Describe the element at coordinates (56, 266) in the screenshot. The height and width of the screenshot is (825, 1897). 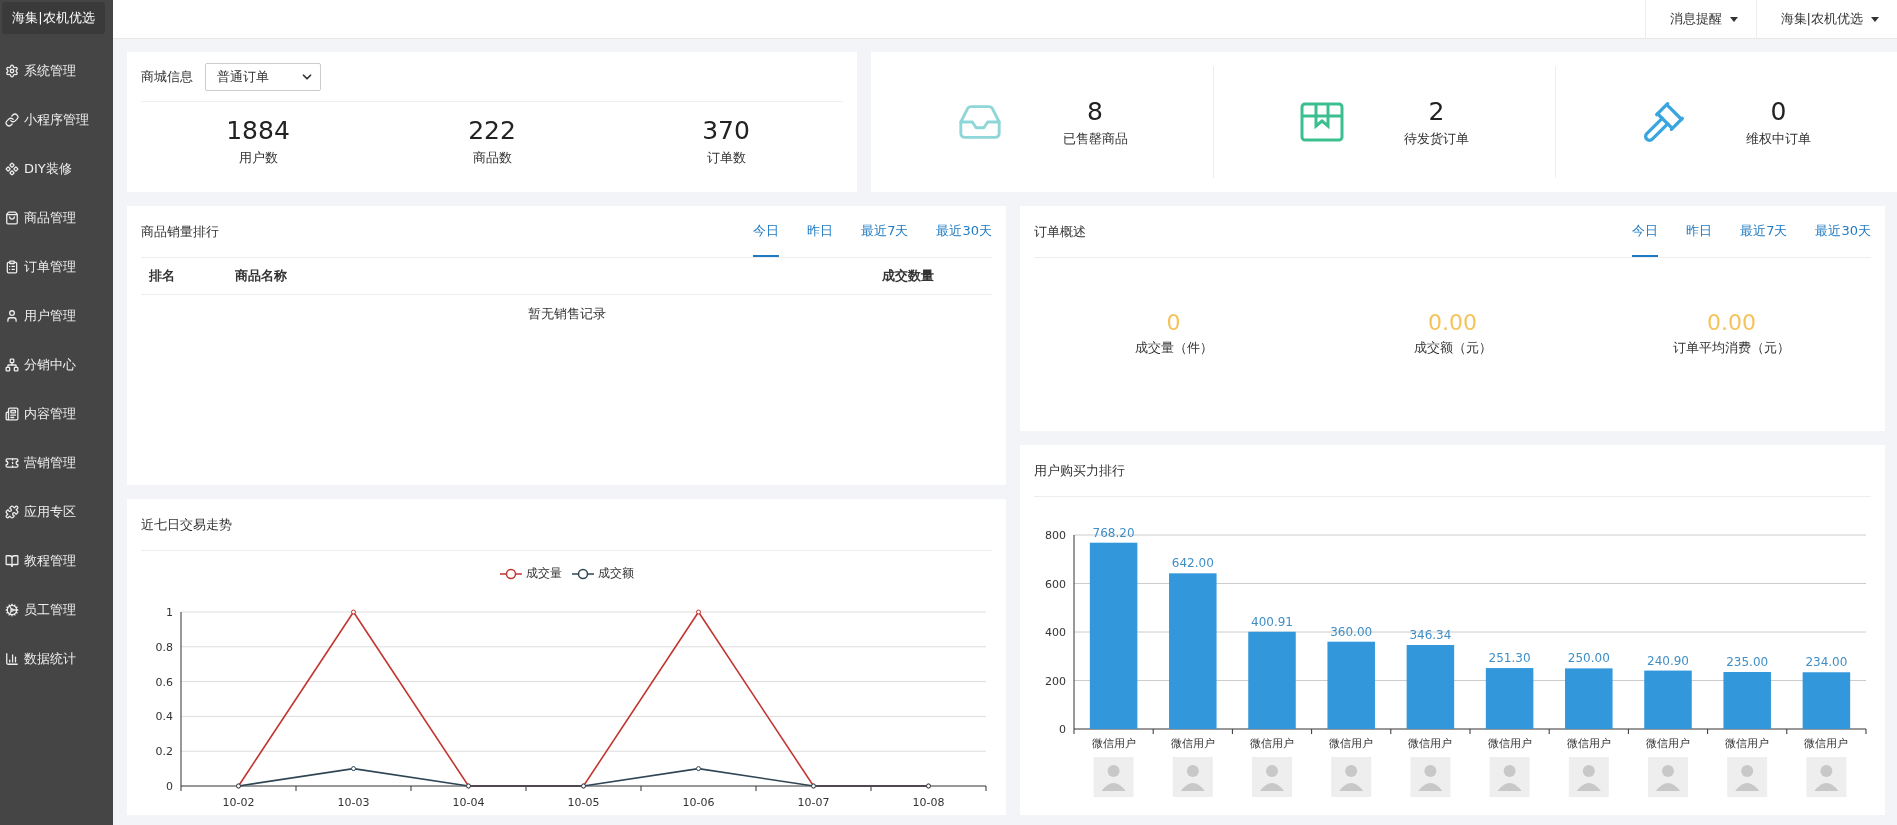
I see `nav-item: 订单管理` at that location.